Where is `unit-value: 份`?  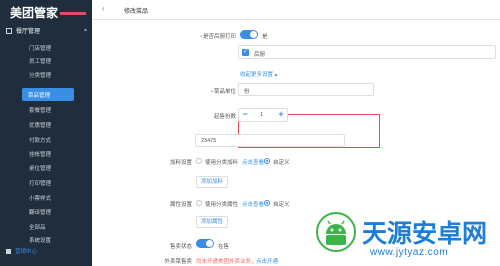 unit-value: 份 is located at coordinates (247, 92).